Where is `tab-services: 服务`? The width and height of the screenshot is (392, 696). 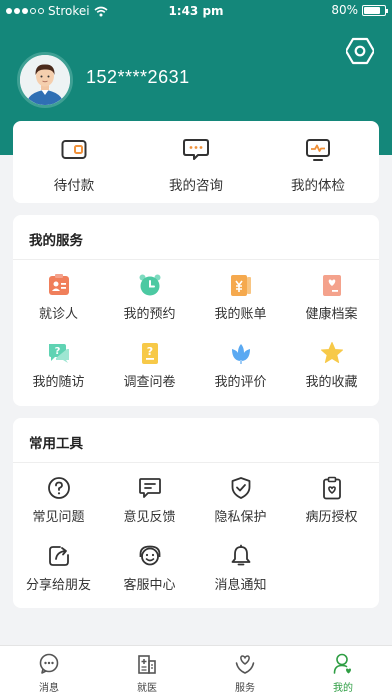
tab-services: 服务 is located at coordinates (245, 671).